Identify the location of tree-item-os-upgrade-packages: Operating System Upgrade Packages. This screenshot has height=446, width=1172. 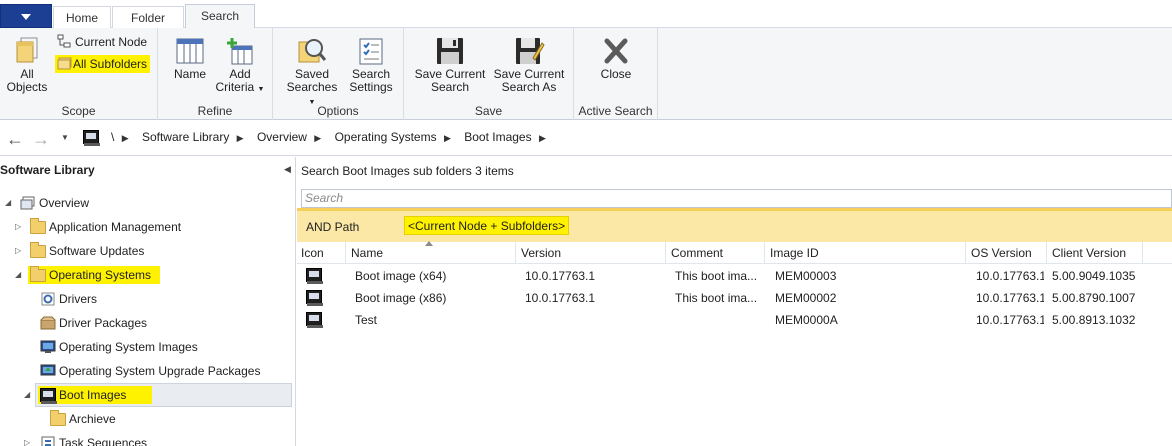
(148, 371).